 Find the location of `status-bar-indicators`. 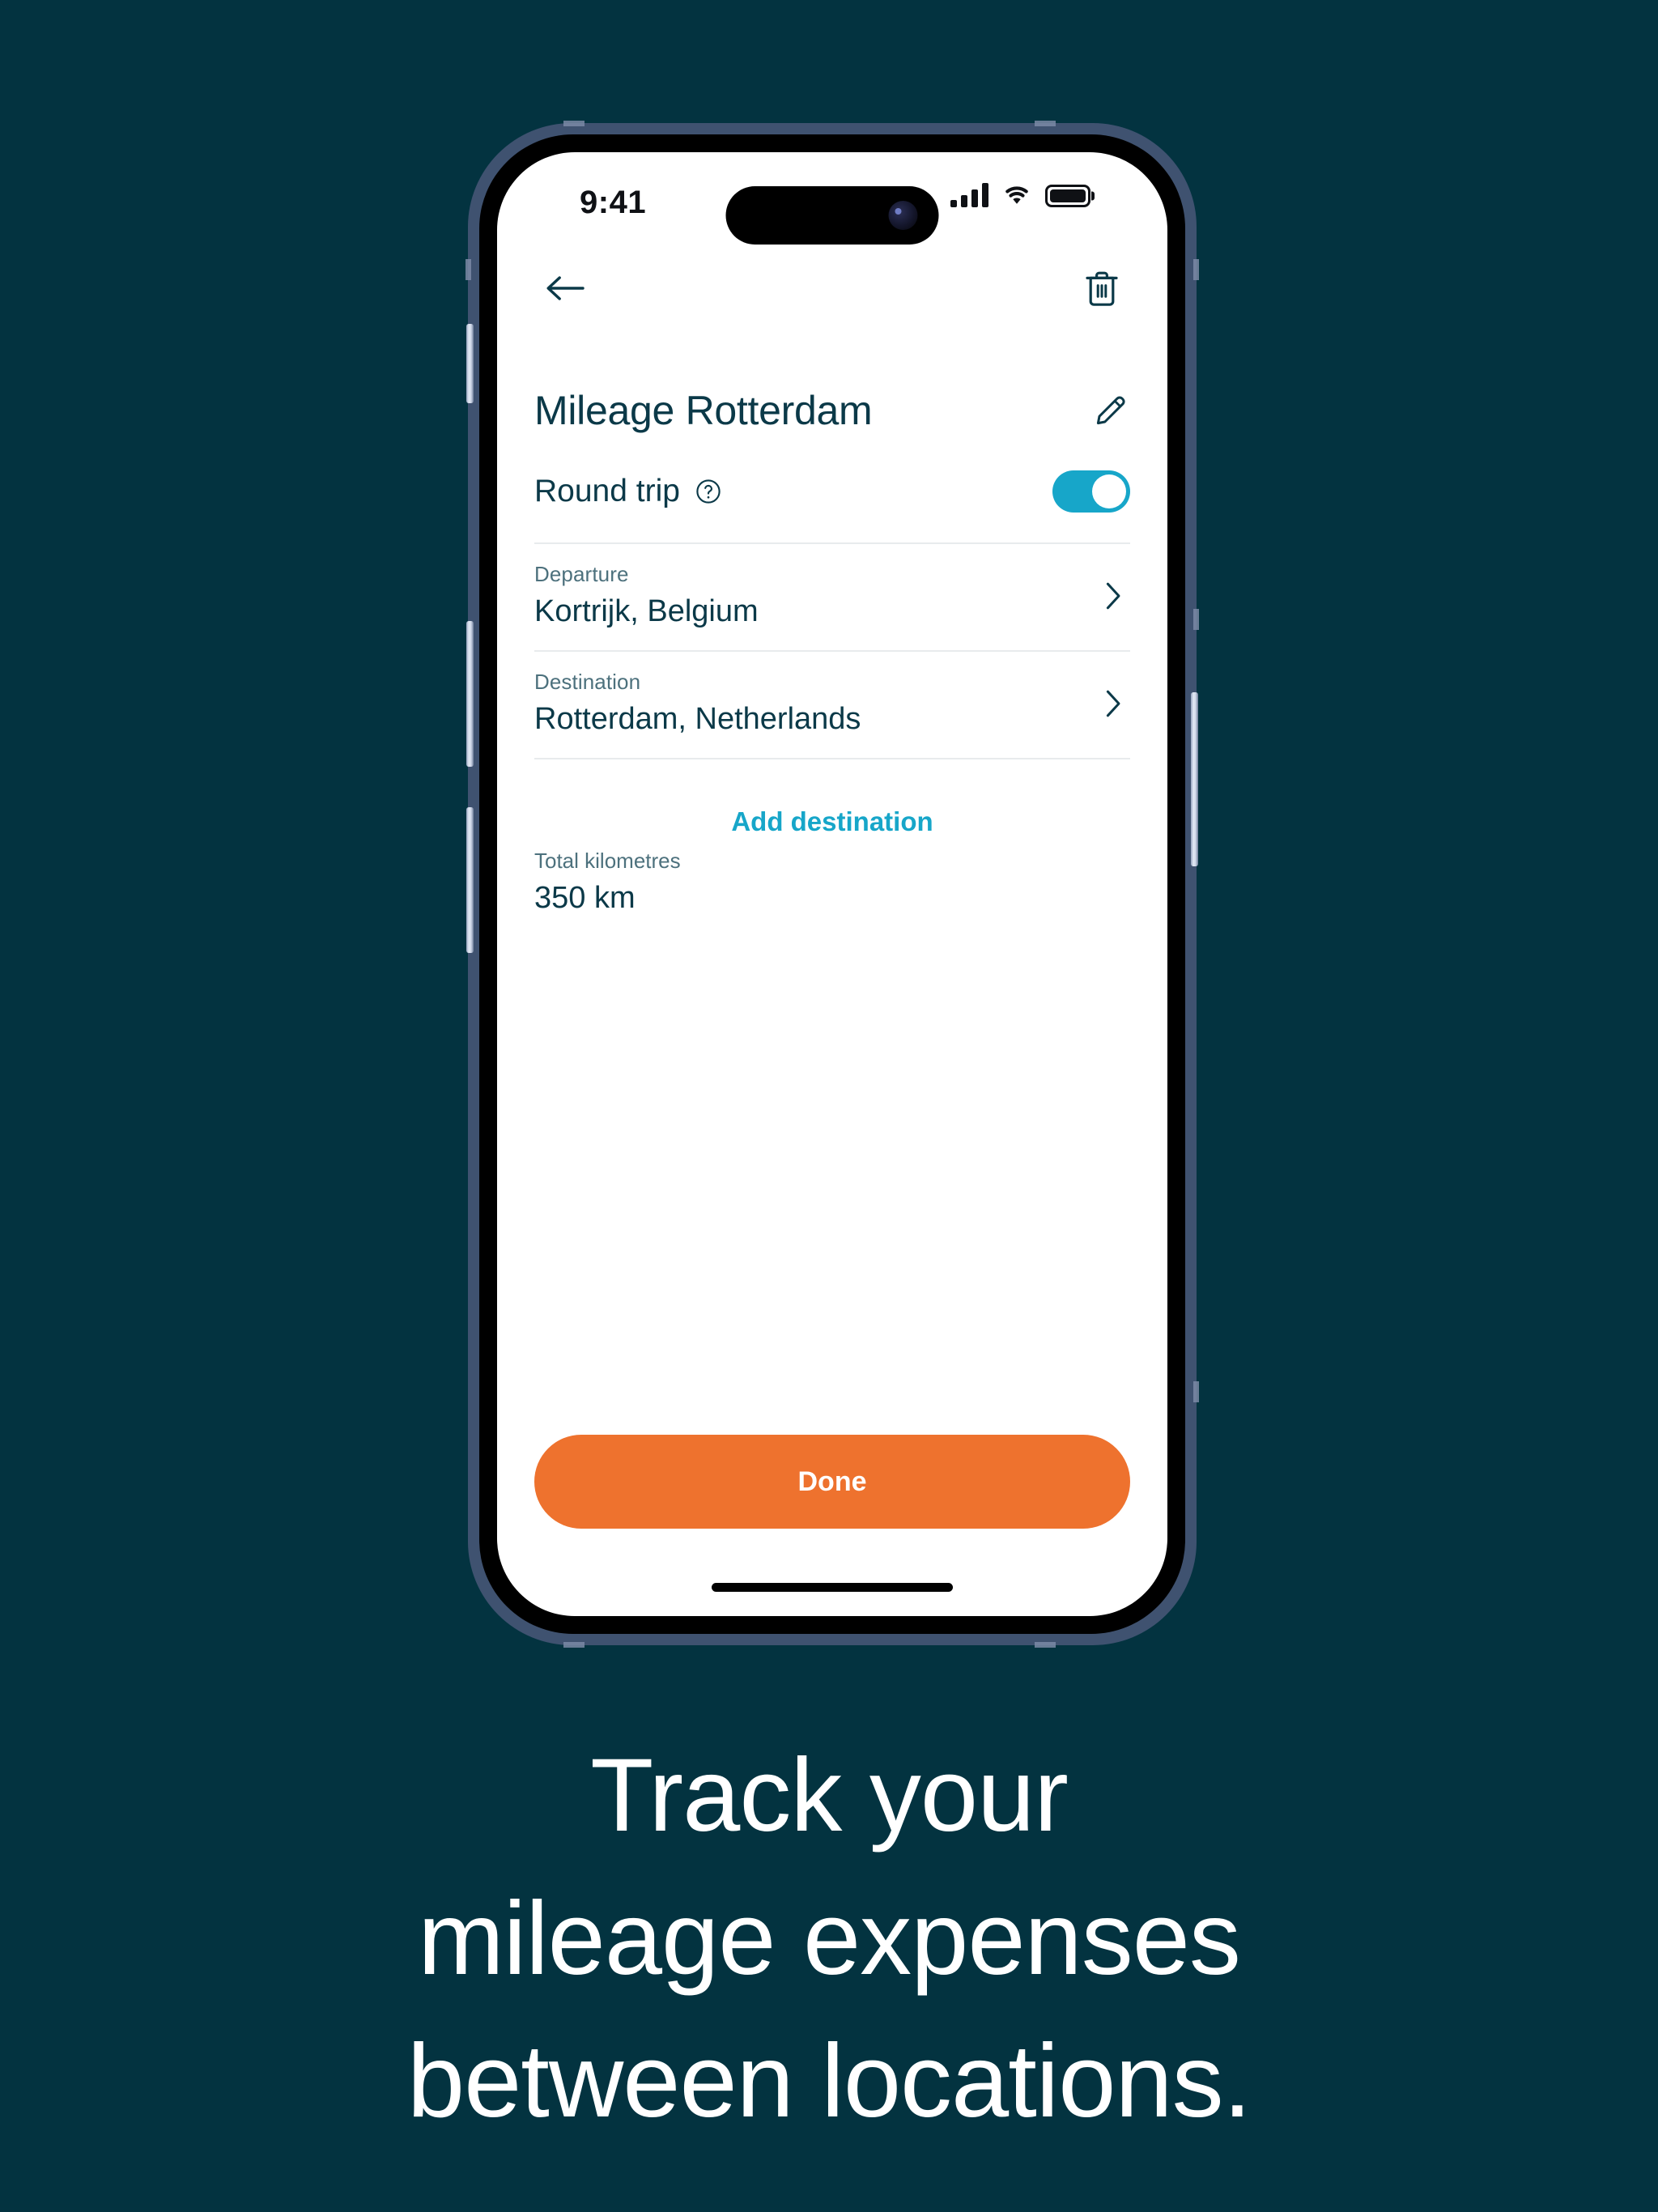

status-bar-indicators is located at coordinates (1020, 195).